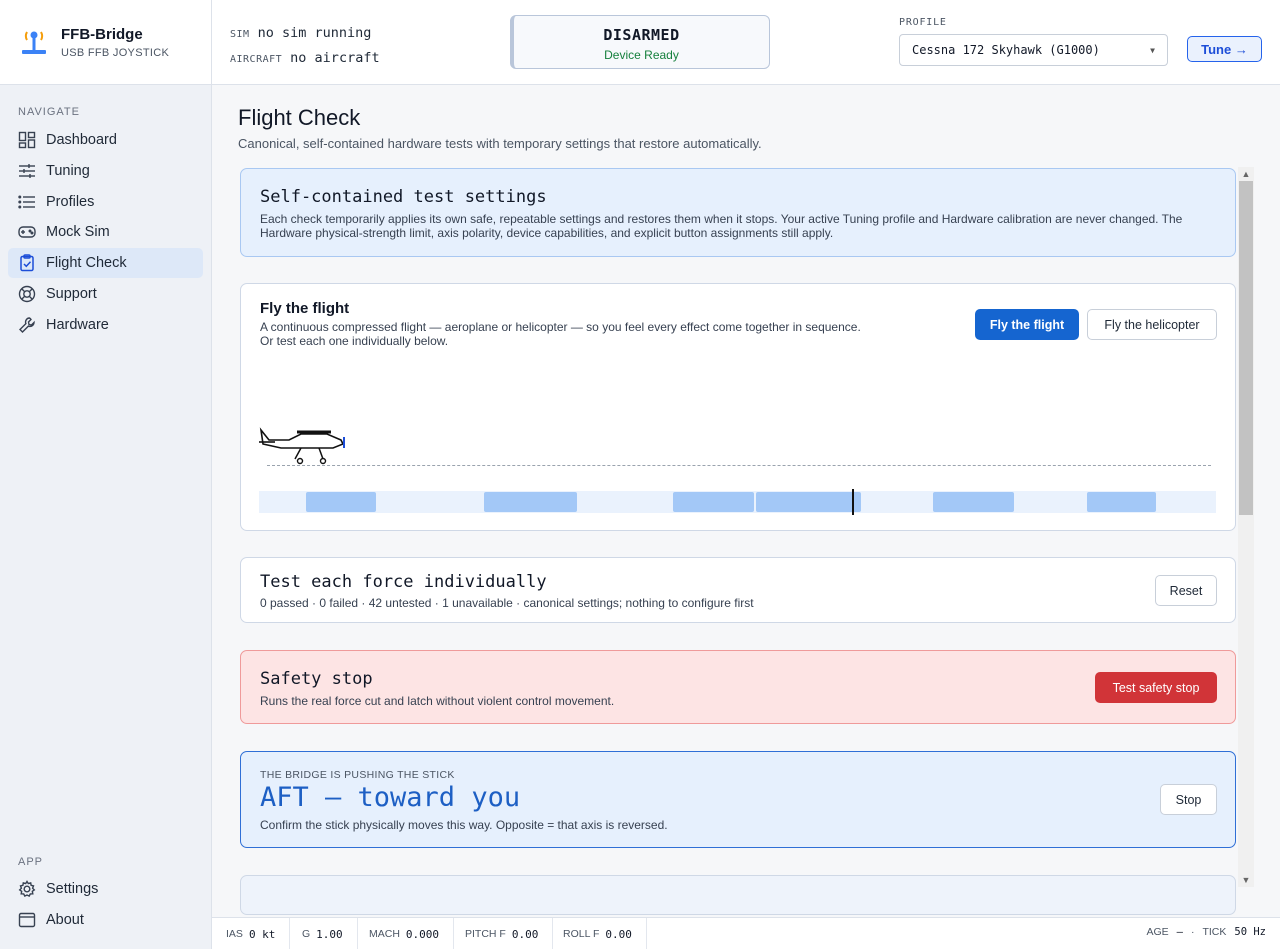  What do you see at coordinates (70, 201) in the screenshot?
I see `sidebar-item-label: Profiles` at bounding box center [70, 201].